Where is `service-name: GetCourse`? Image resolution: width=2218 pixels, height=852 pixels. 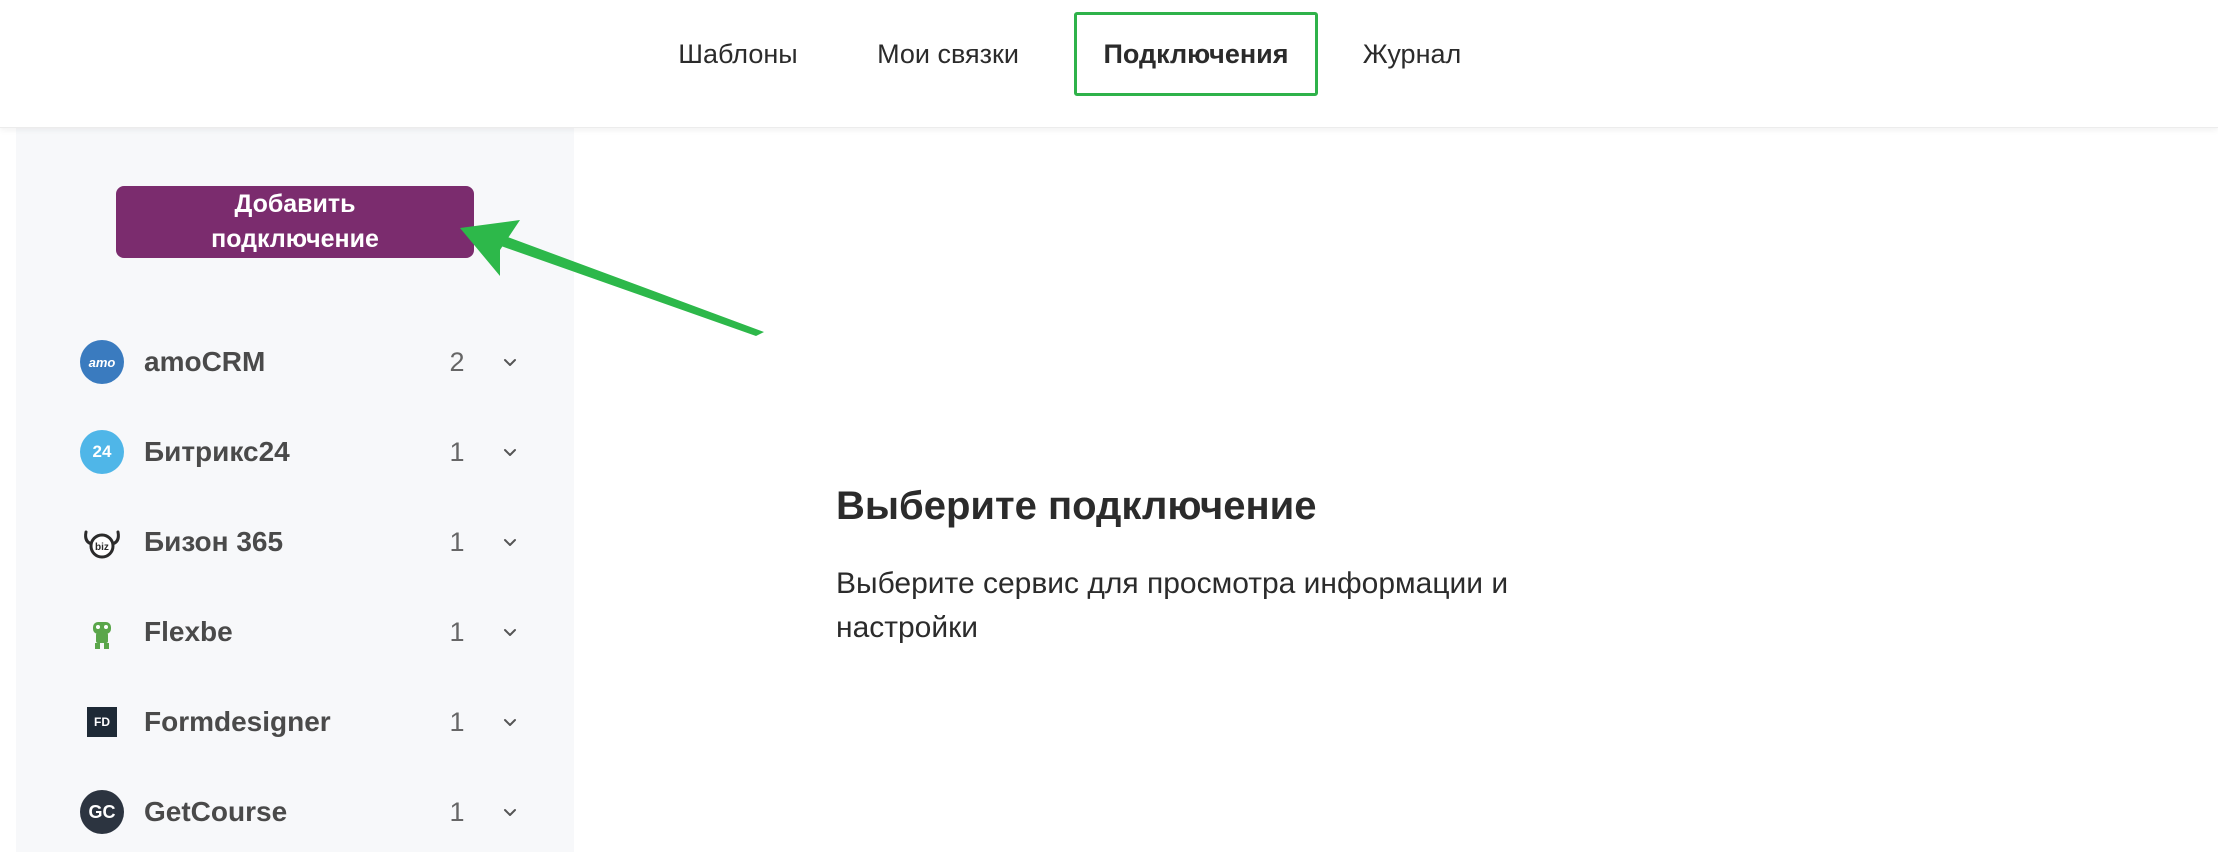 service-name: GetCourse is located at coordinates (216, 811).